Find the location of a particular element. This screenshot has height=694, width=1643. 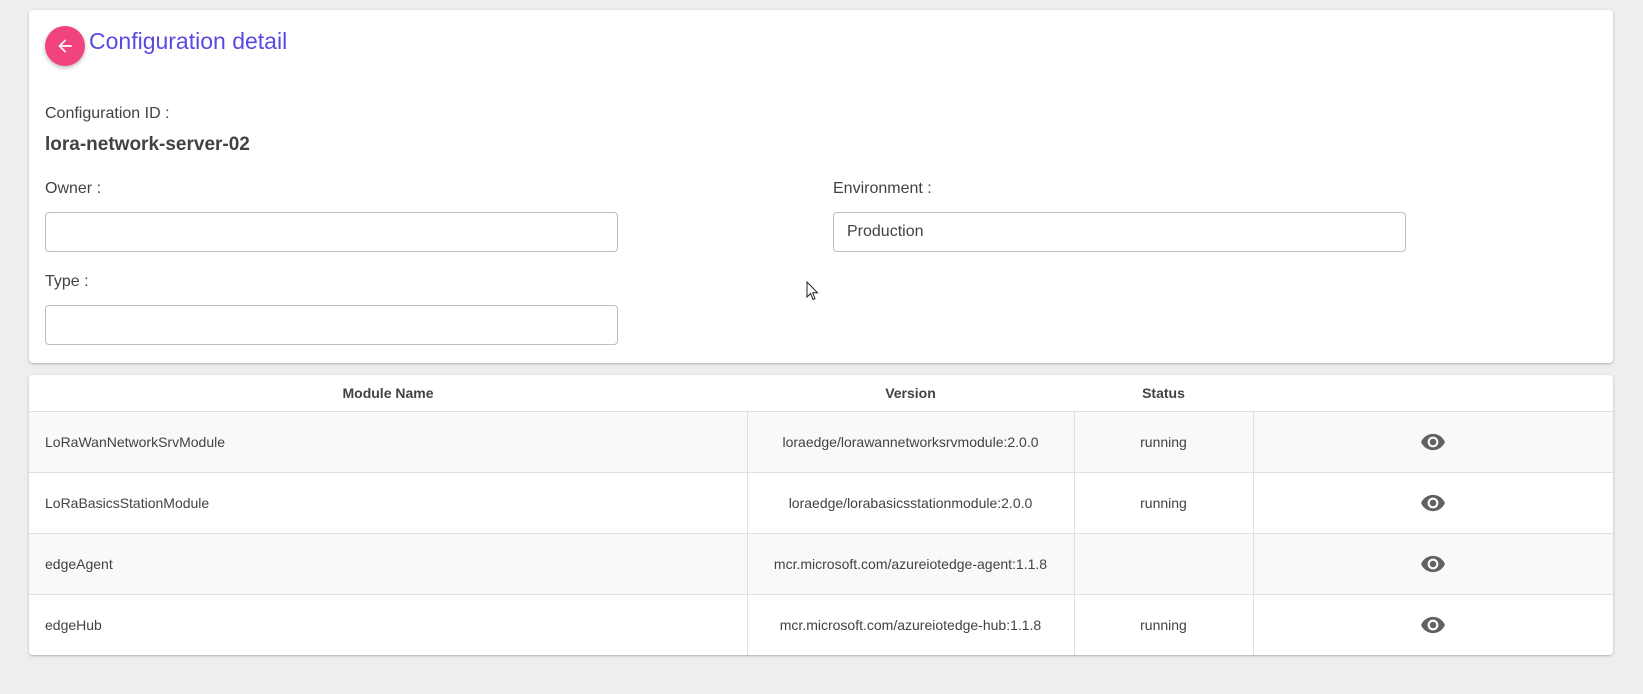

environment-label: Environment : is located at coordinates (882, 188).